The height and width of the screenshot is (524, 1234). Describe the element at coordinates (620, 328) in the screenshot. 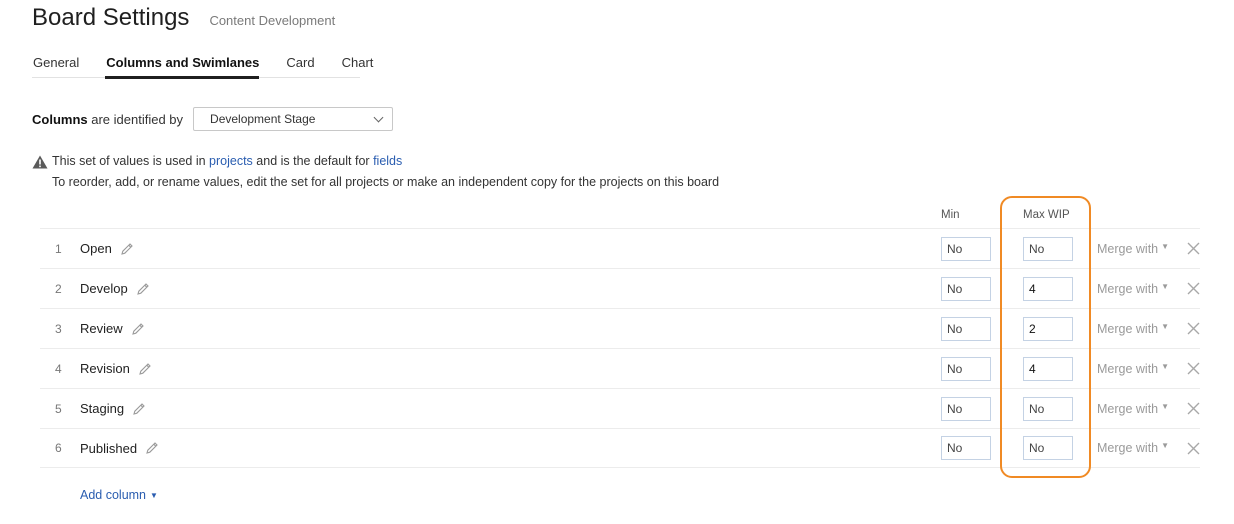

I see `table-row: 3 Review Merge with ▼` at that location.